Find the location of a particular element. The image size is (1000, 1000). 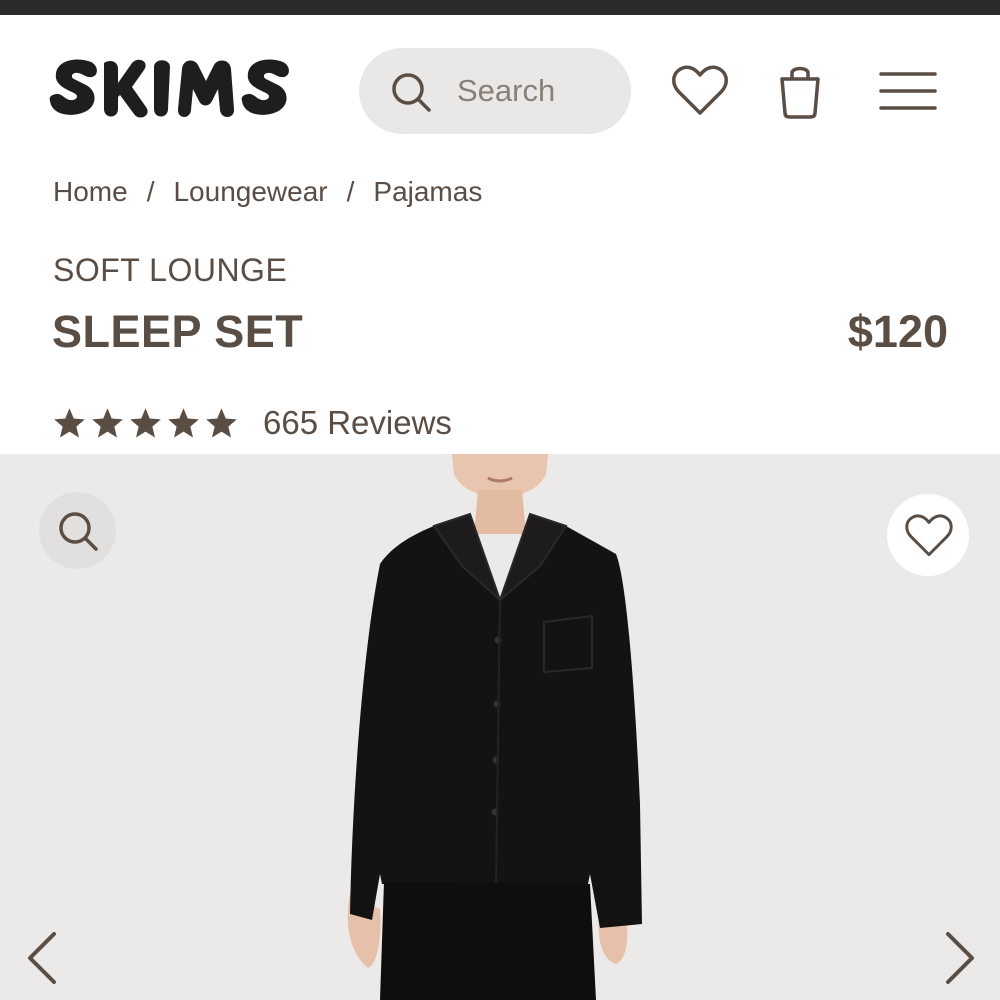

breadcrumb-pajamas: Pajamas is located at coordinates (427, 192).